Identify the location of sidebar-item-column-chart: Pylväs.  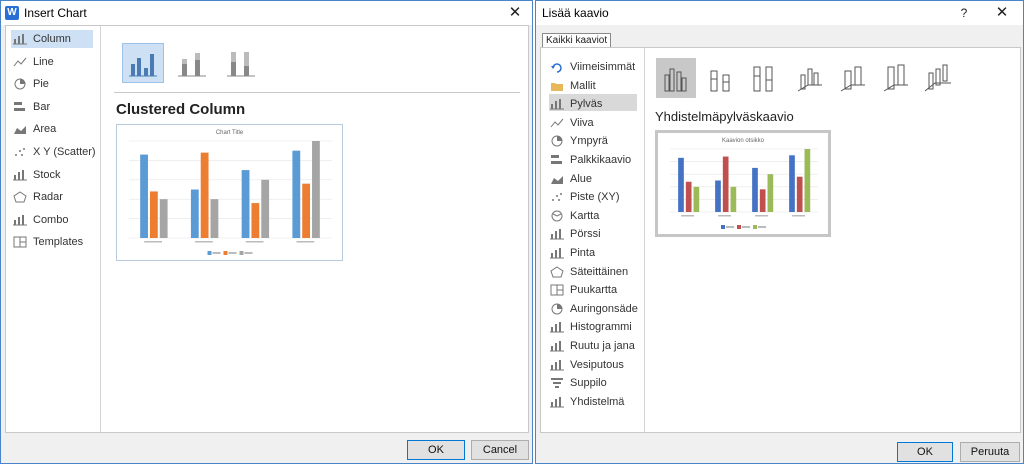
(576, 104).